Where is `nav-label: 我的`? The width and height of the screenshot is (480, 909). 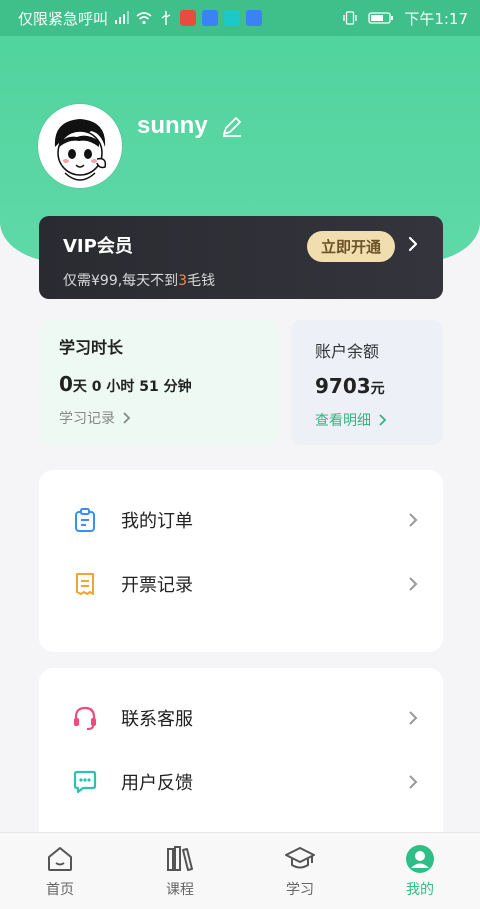 nav-label: 我的 is located at coordinates (420, 890).